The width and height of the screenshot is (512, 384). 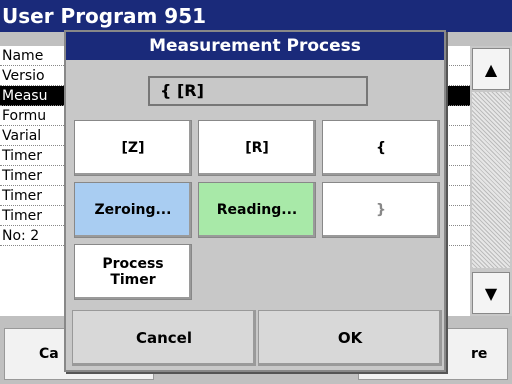 What do you see at coordinates (255, 46) in the screenshot?
I see `dialog-title: Measurement Process` at bounding box center [255, 46].